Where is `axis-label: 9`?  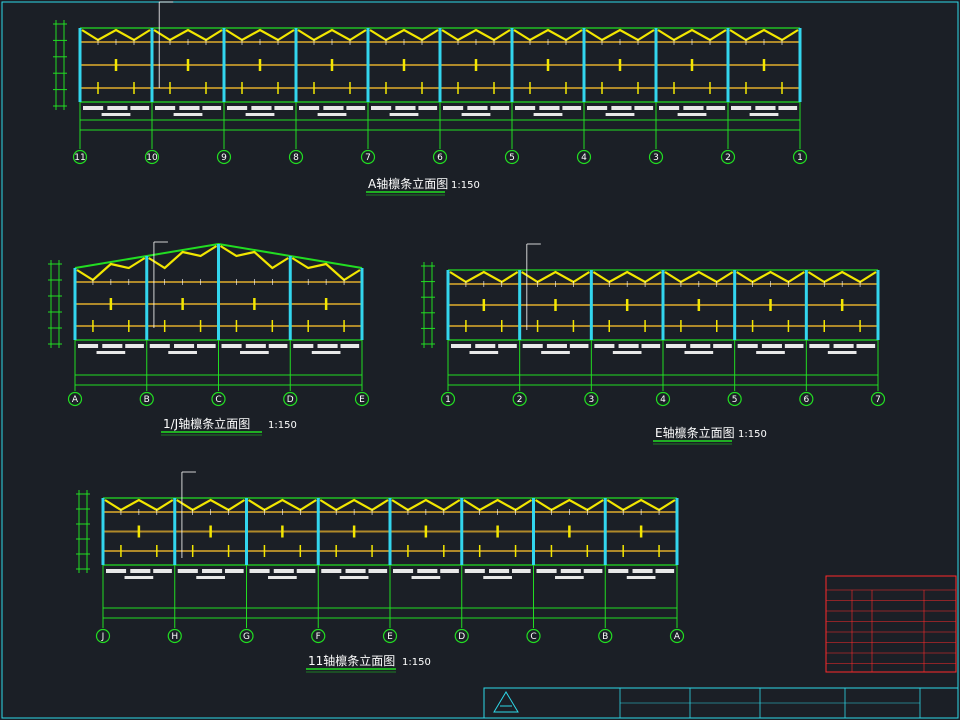
axis-label: 9 is located at coordinates (224, 158).